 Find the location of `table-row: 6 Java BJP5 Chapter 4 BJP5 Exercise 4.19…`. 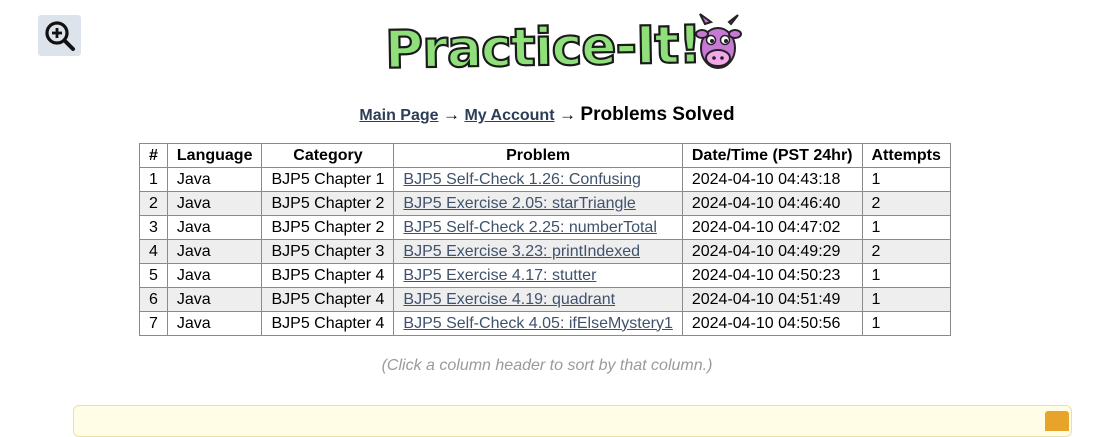

table-row: 6 Java BJP5 Chapter 4 BJP5 Exercise 4.19… is located at coordinates (545, 299).